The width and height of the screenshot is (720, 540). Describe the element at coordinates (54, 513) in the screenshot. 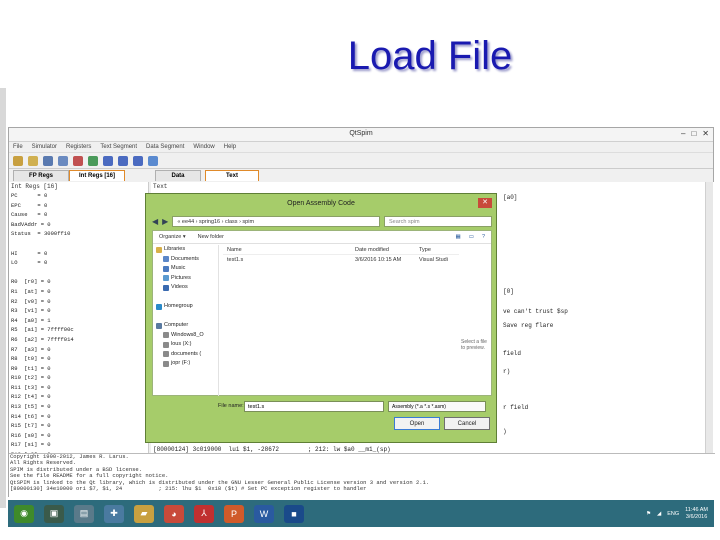

I see `monitor-icon: ▣` at that location.